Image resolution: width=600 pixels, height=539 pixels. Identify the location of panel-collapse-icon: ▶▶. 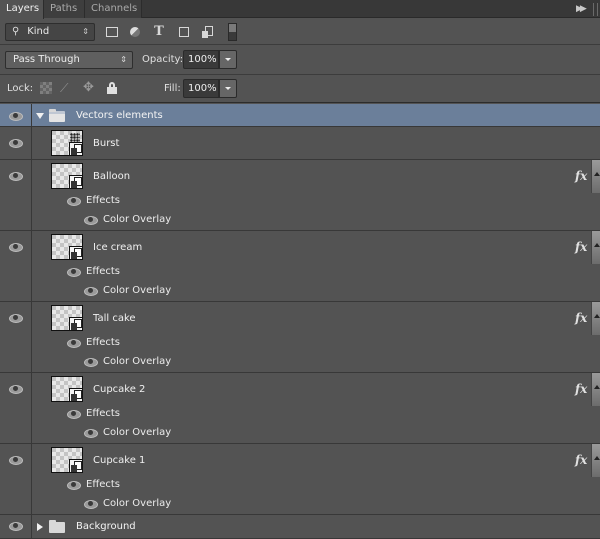
(583, 9).